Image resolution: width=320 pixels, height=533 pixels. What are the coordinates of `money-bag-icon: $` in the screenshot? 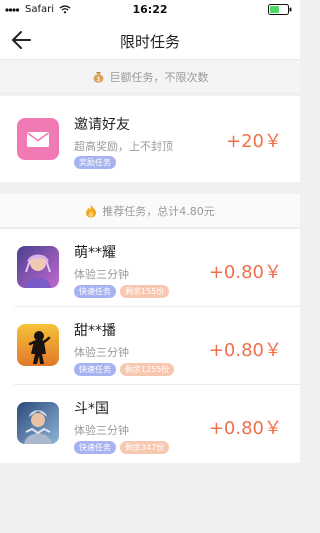 It's located at (98, 76).